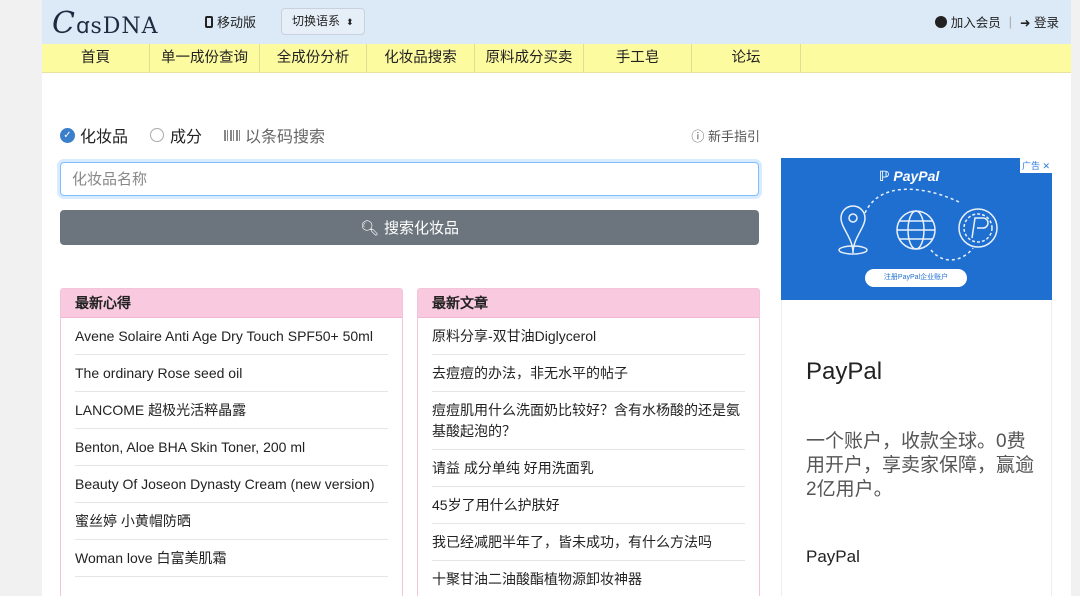  Describe the element at coordinates (588, 468) in the screenshot. I see `article-item: 请益 成分单纯 好用洗面乳` at that location.